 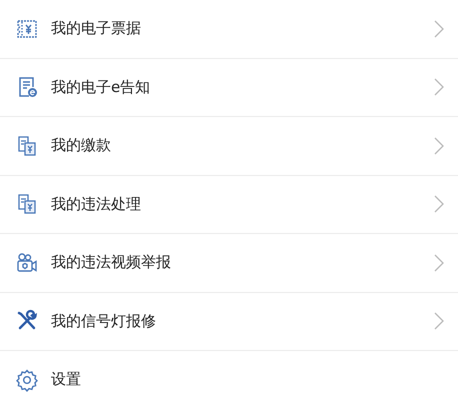 What do you see at coordinates (111, 262) in the screenshot?
I see `menu-label: 我的违法视频举报` at bounding box center [111, 262].